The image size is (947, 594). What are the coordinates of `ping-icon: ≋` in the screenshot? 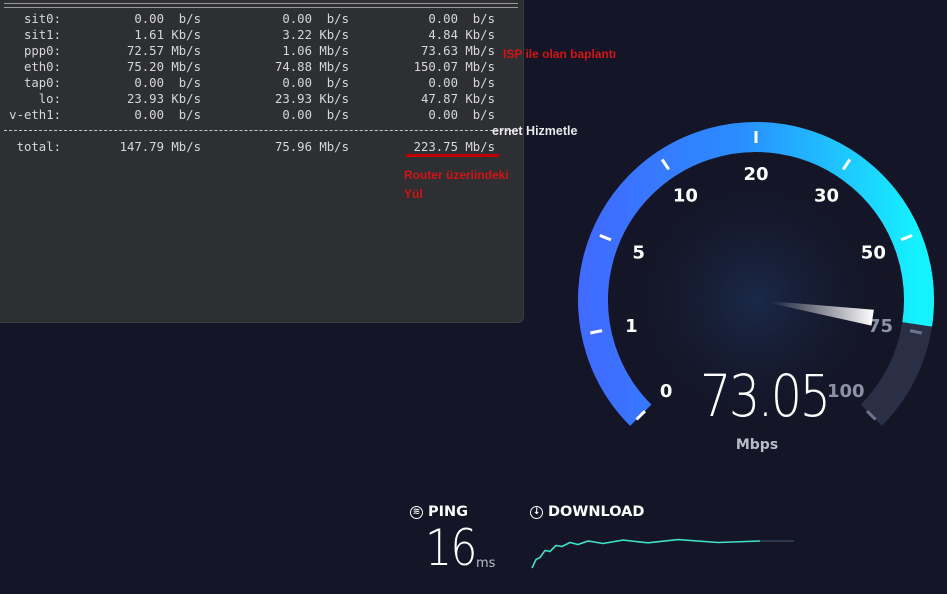 It's located at (416, 512).